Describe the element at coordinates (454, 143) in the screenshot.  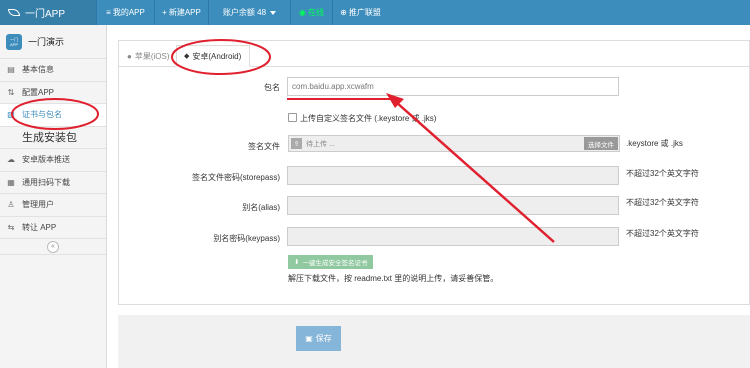
I see `sign-file-input: ⇪ 待上传 ... 选择文件` at that location.